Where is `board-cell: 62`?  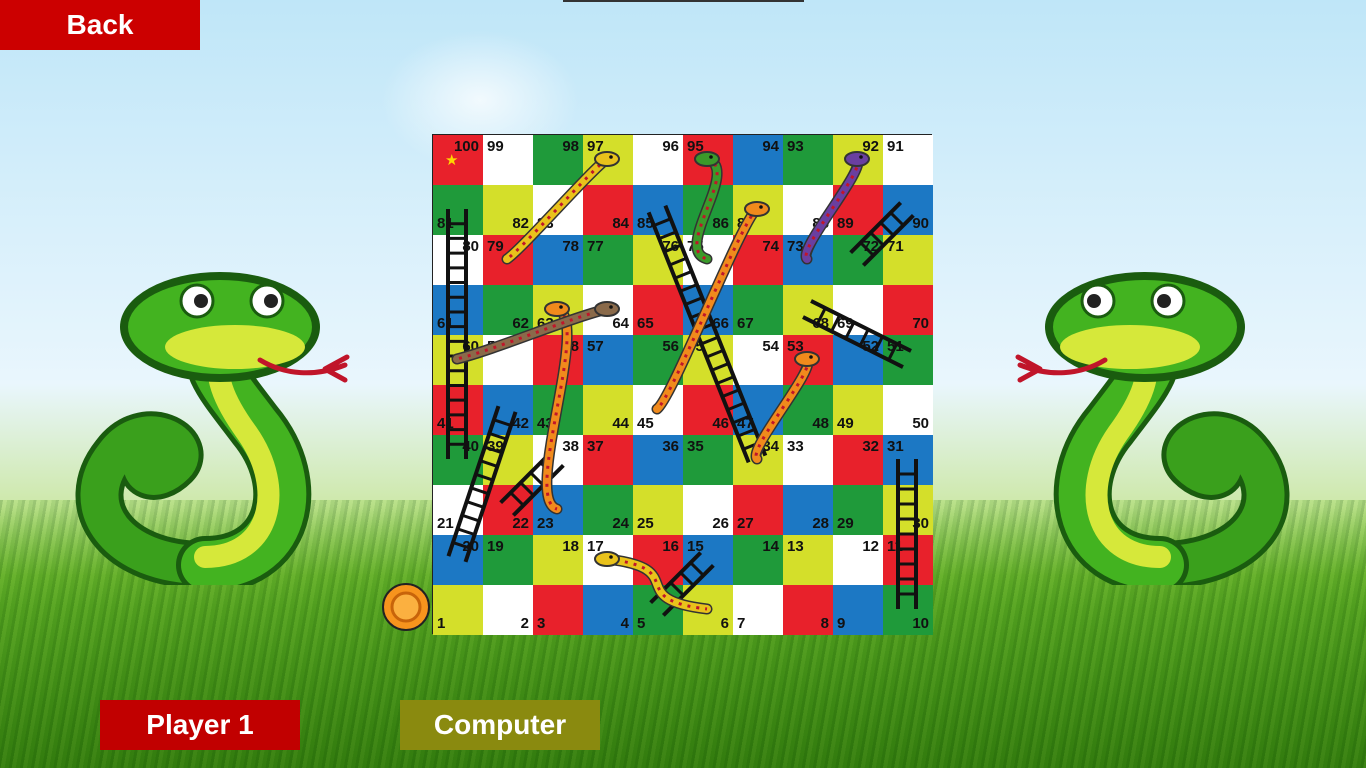
board-cell: 62 is located at coordinates (508, 310).